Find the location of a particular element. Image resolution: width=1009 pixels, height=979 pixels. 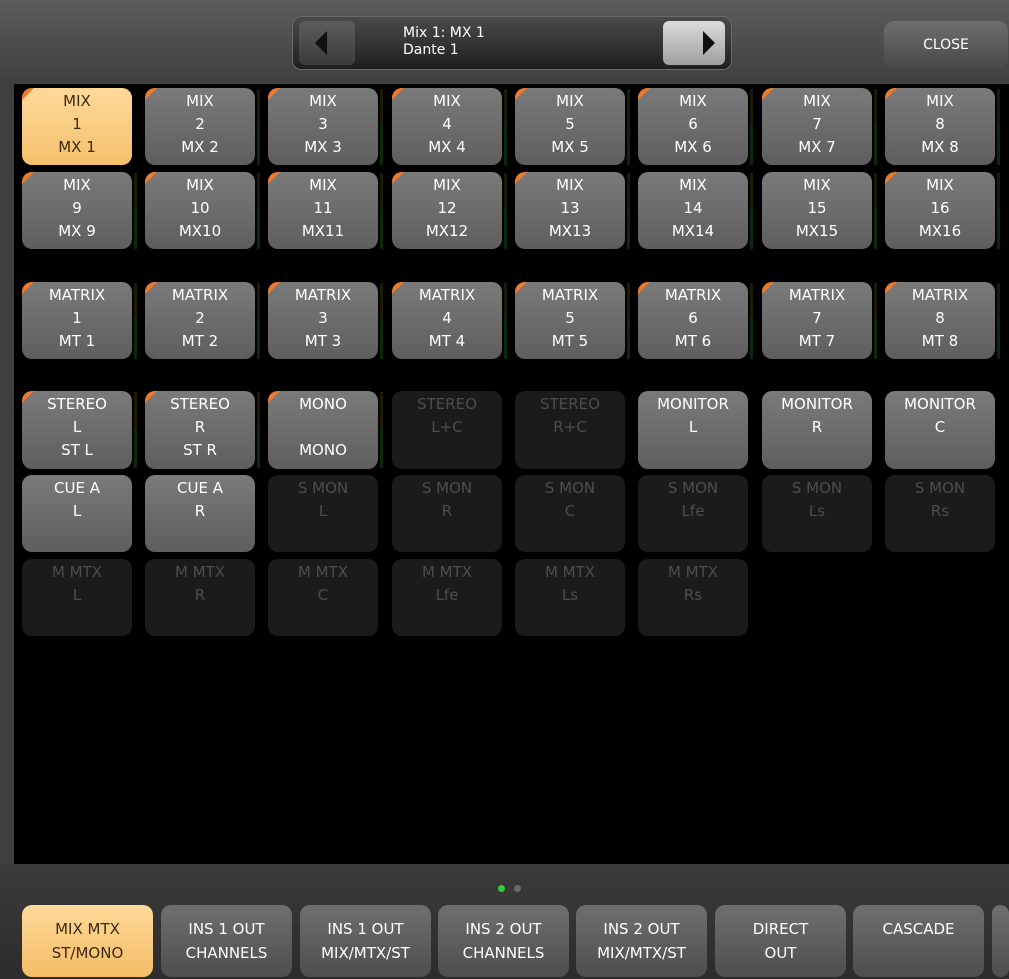

port-label-line-2: Ls is located at coordinates (570, 595).